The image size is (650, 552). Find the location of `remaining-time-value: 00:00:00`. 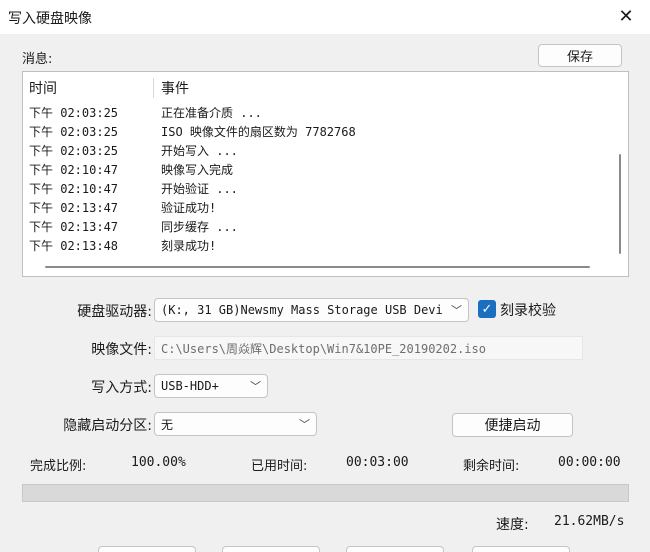

remaining-time-value: 00:00:00 is located at coordinates (589, 462).